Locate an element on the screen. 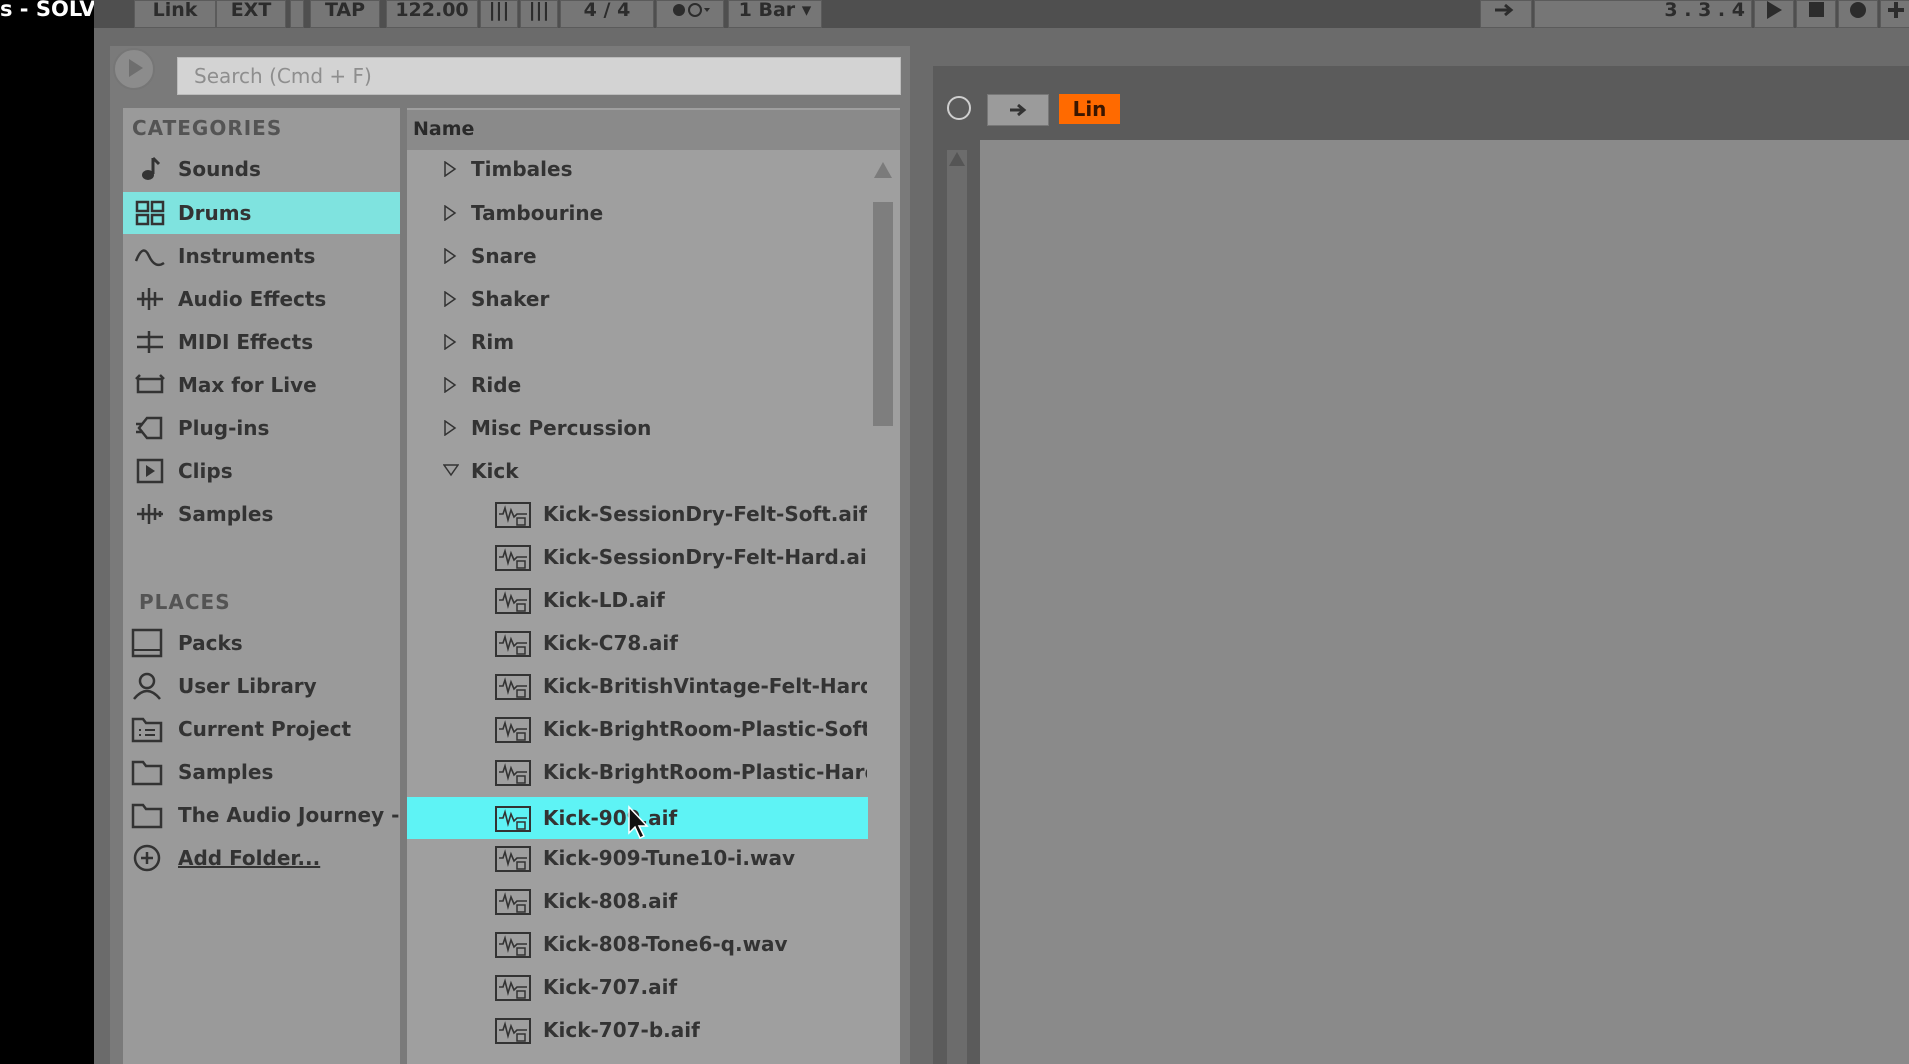 The image size is (1909, 1064). place-user-library: User Library is located at coordinates (261, 686).